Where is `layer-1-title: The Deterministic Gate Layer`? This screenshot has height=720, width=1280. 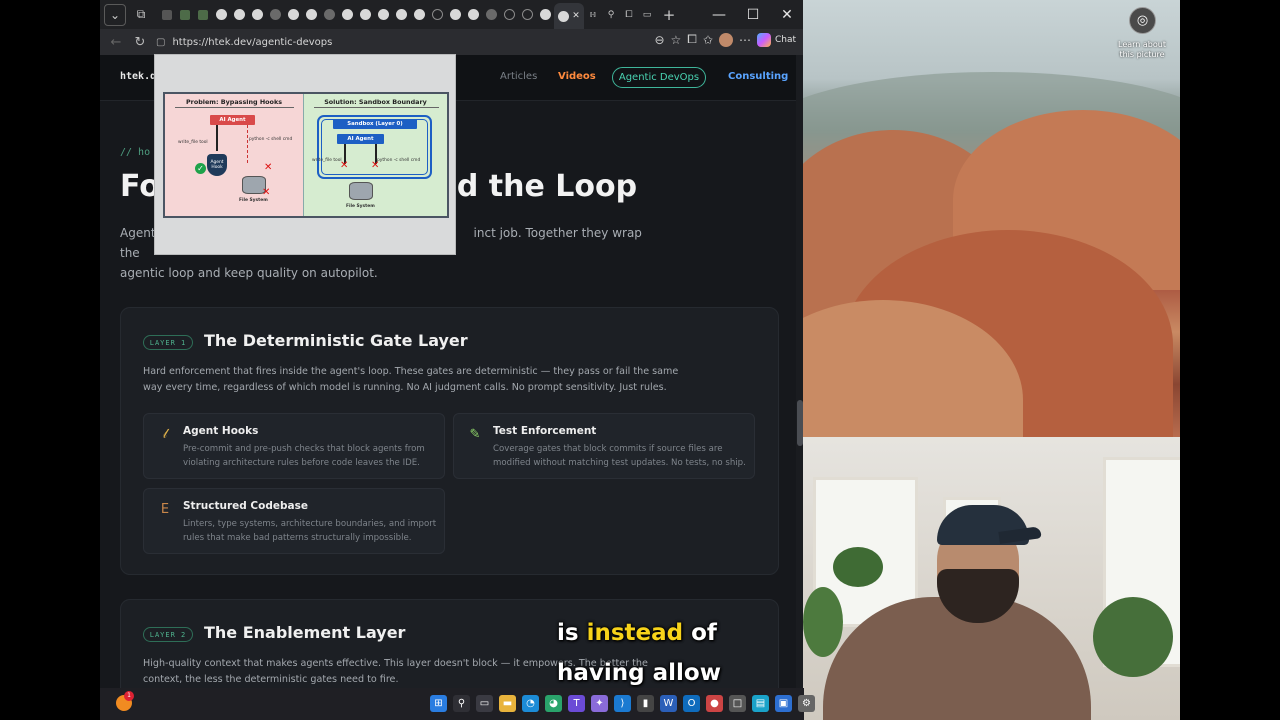 layer-1-title: The Deterministic Gate Layer is located at coordinates (336, 340).